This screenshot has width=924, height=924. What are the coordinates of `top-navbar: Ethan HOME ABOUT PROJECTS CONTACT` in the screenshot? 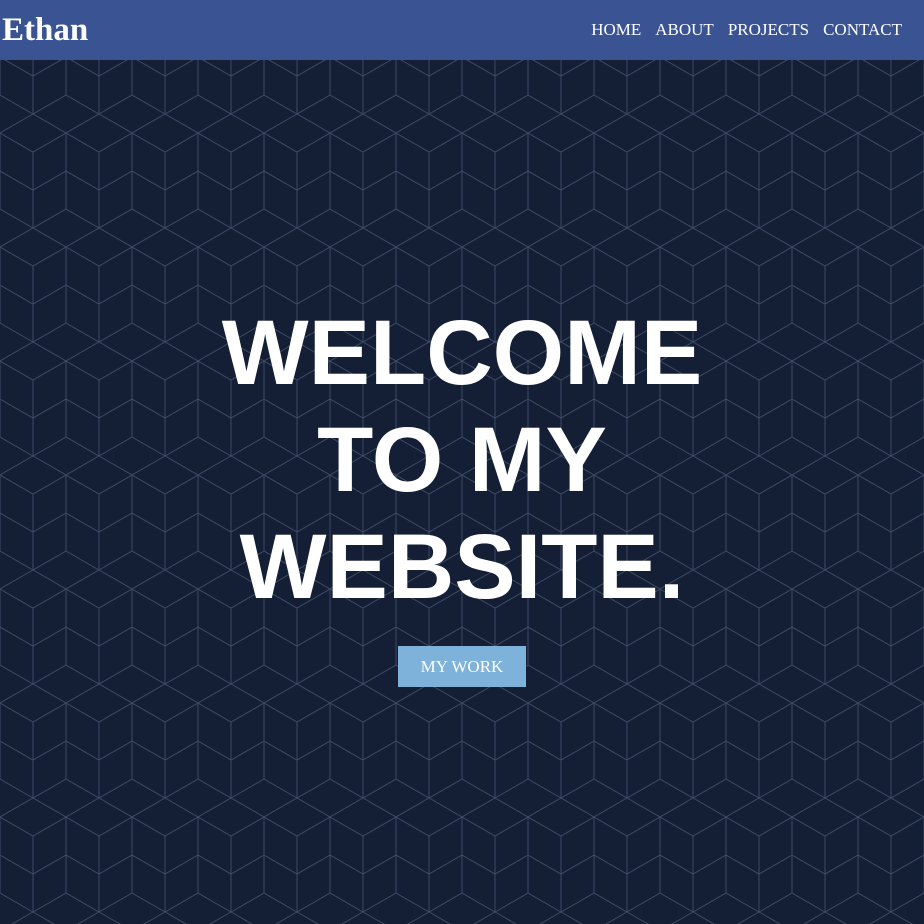 It's located at (462, 30).